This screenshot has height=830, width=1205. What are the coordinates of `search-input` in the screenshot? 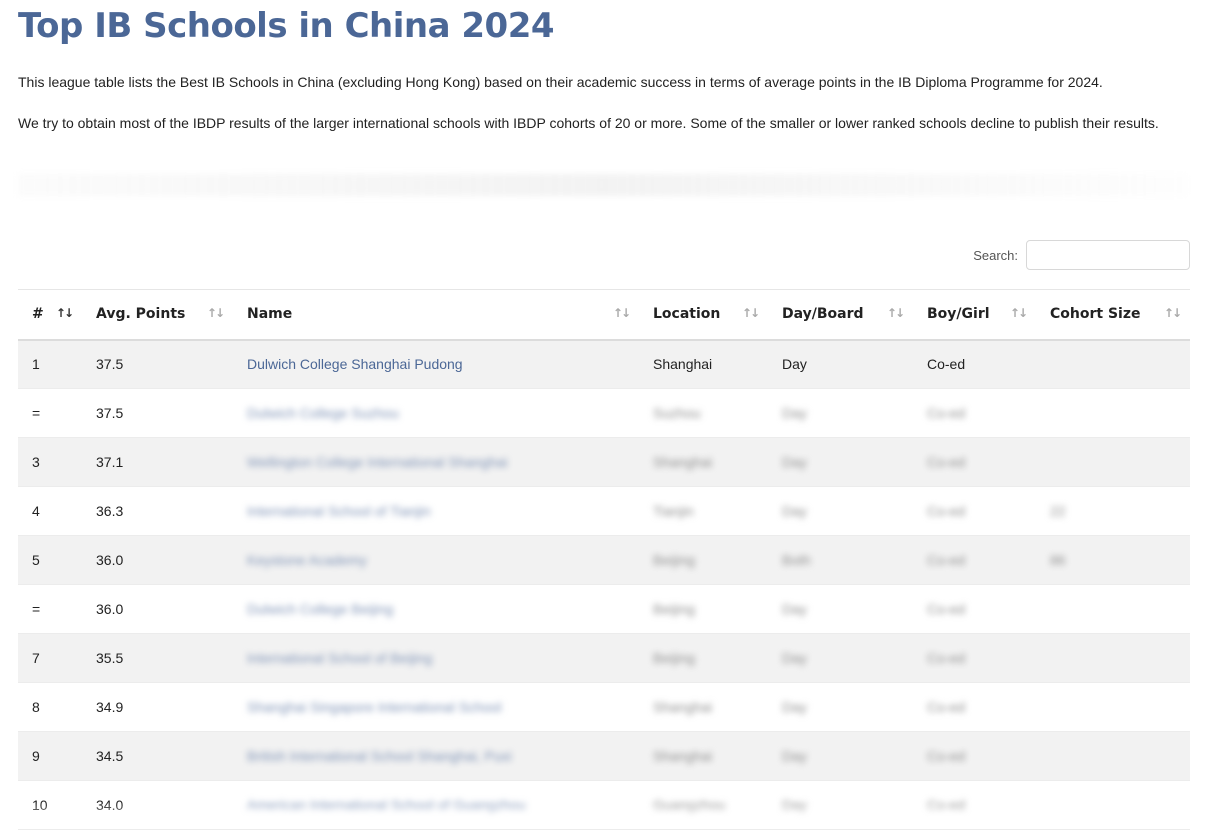 It's located at (1108, 255).